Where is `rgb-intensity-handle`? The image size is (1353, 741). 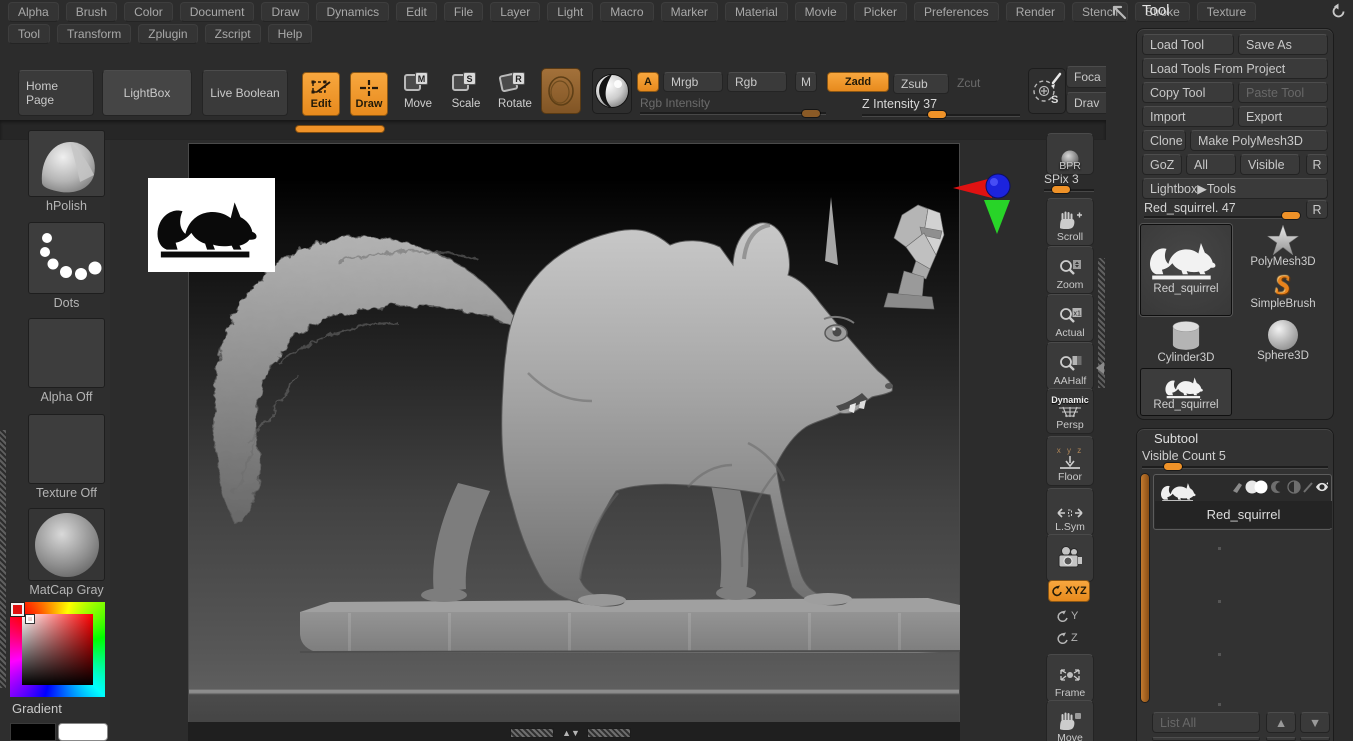
rgb-intensity-handle is located at coordinates (811, 113).